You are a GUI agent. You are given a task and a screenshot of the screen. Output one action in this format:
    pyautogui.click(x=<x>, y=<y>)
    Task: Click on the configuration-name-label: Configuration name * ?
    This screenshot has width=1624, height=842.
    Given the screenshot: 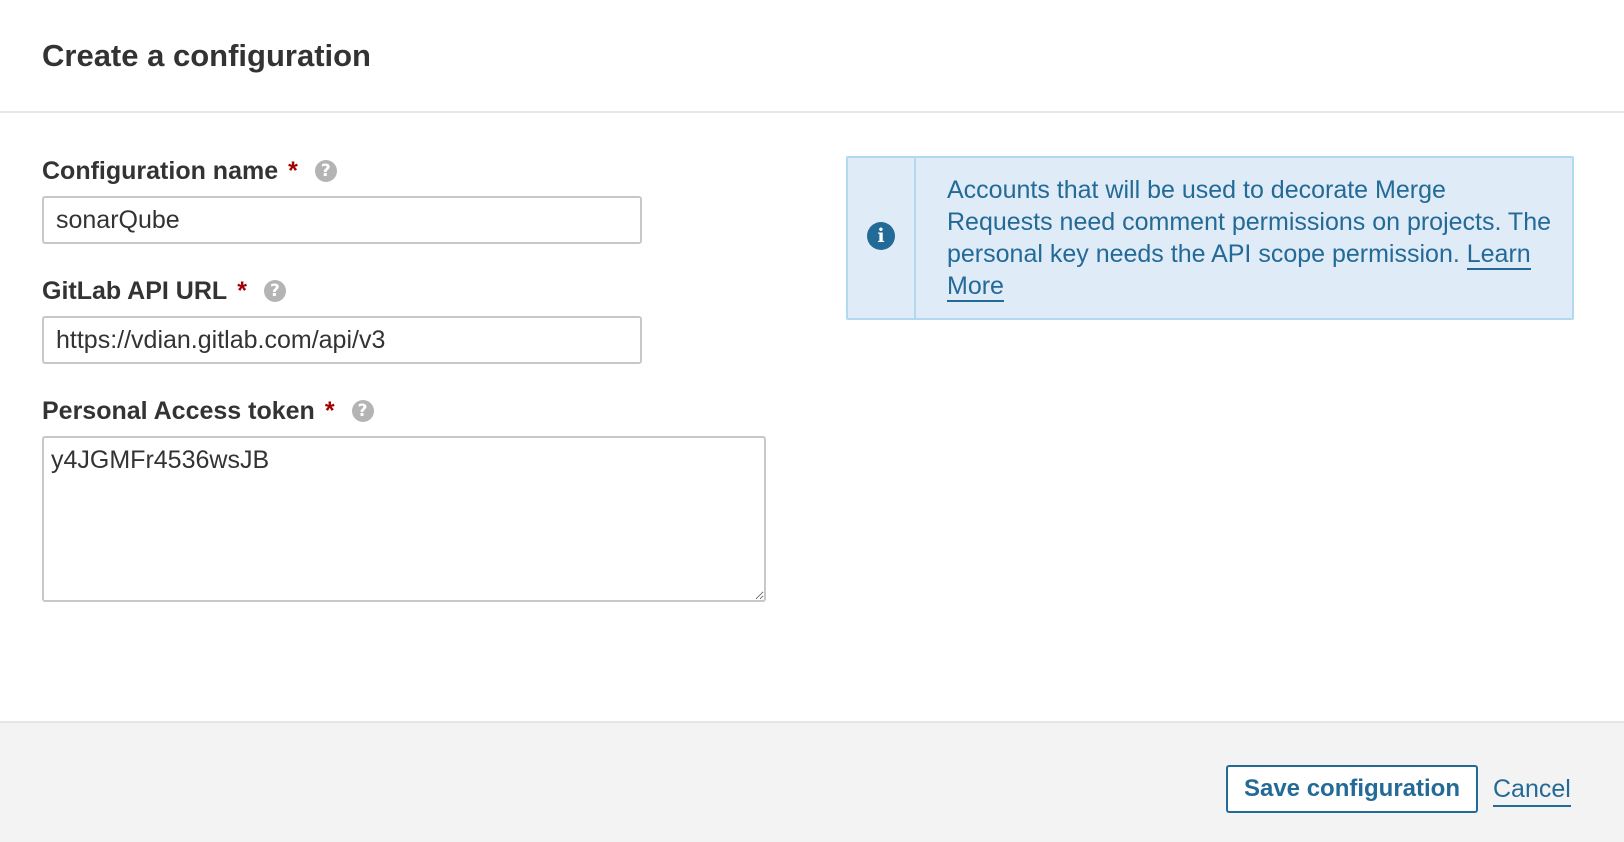 What is the action you would take?
    pyautogui.click(x=189, y=171)
    